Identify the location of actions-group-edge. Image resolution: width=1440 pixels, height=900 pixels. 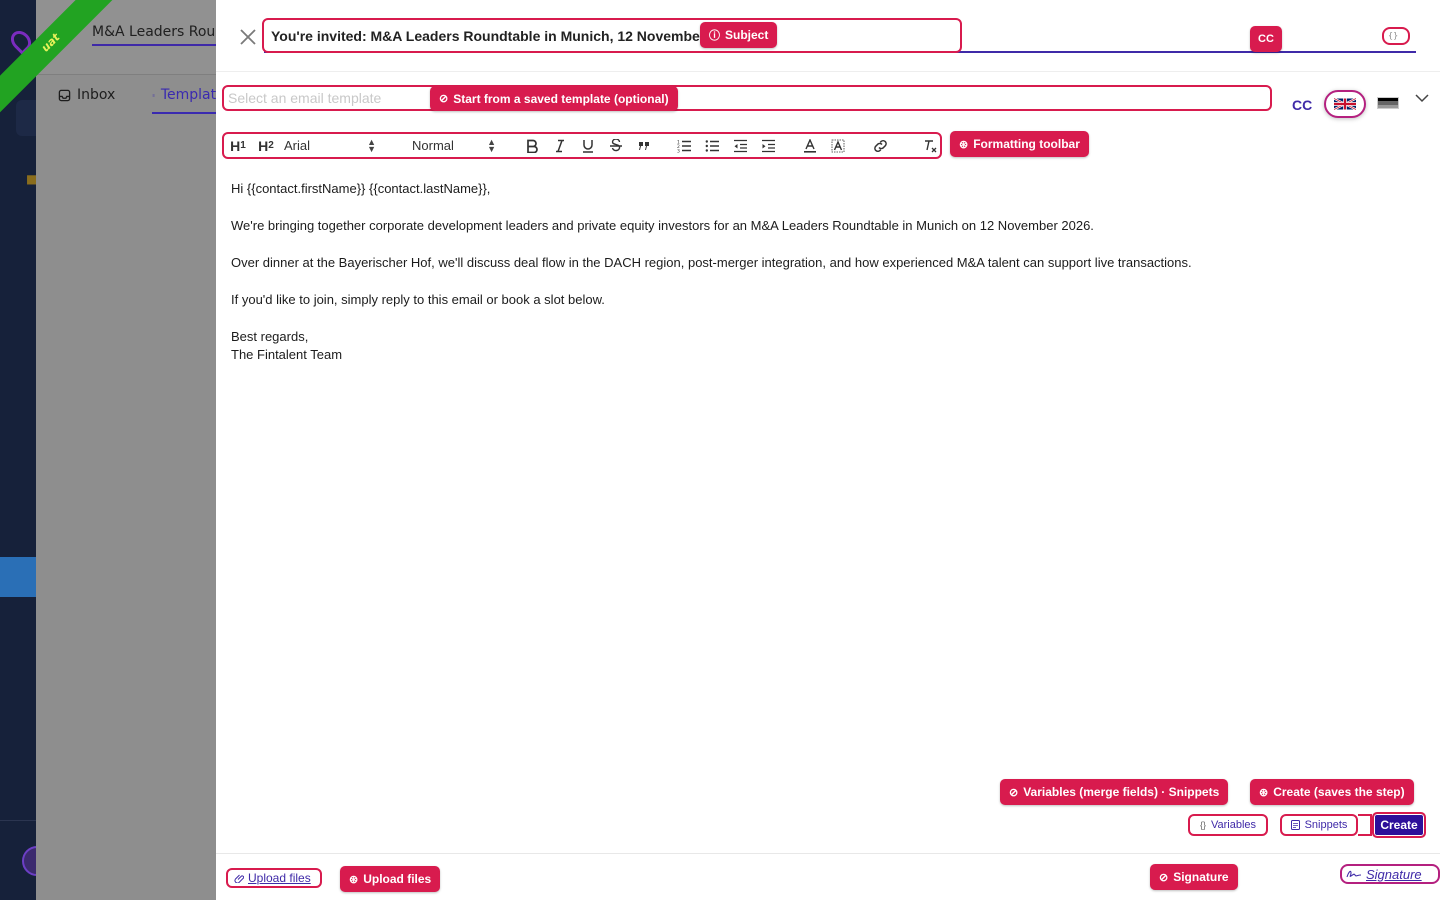
(1365, 825).